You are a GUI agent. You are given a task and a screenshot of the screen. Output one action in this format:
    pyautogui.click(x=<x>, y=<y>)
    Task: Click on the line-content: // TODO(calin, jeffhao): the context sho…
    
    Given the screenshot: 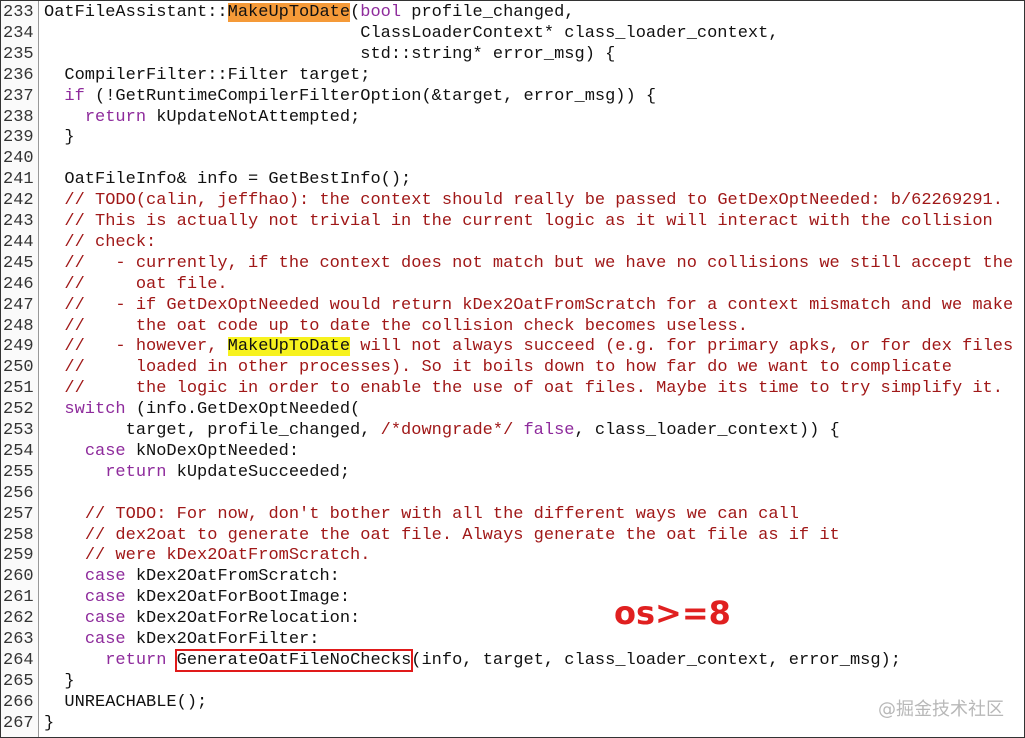 What is the action you would take?
    pyautogui.click(x=523, y=200)
    